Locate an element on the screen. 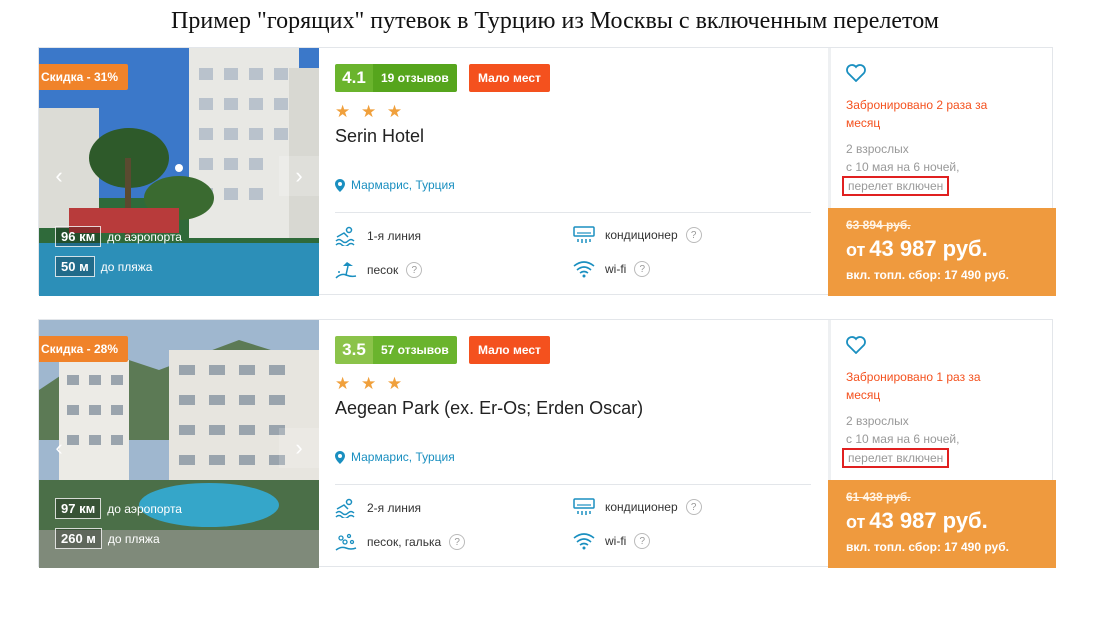  reviews-link: 57 отзывов is located at coordinates (415, 350).